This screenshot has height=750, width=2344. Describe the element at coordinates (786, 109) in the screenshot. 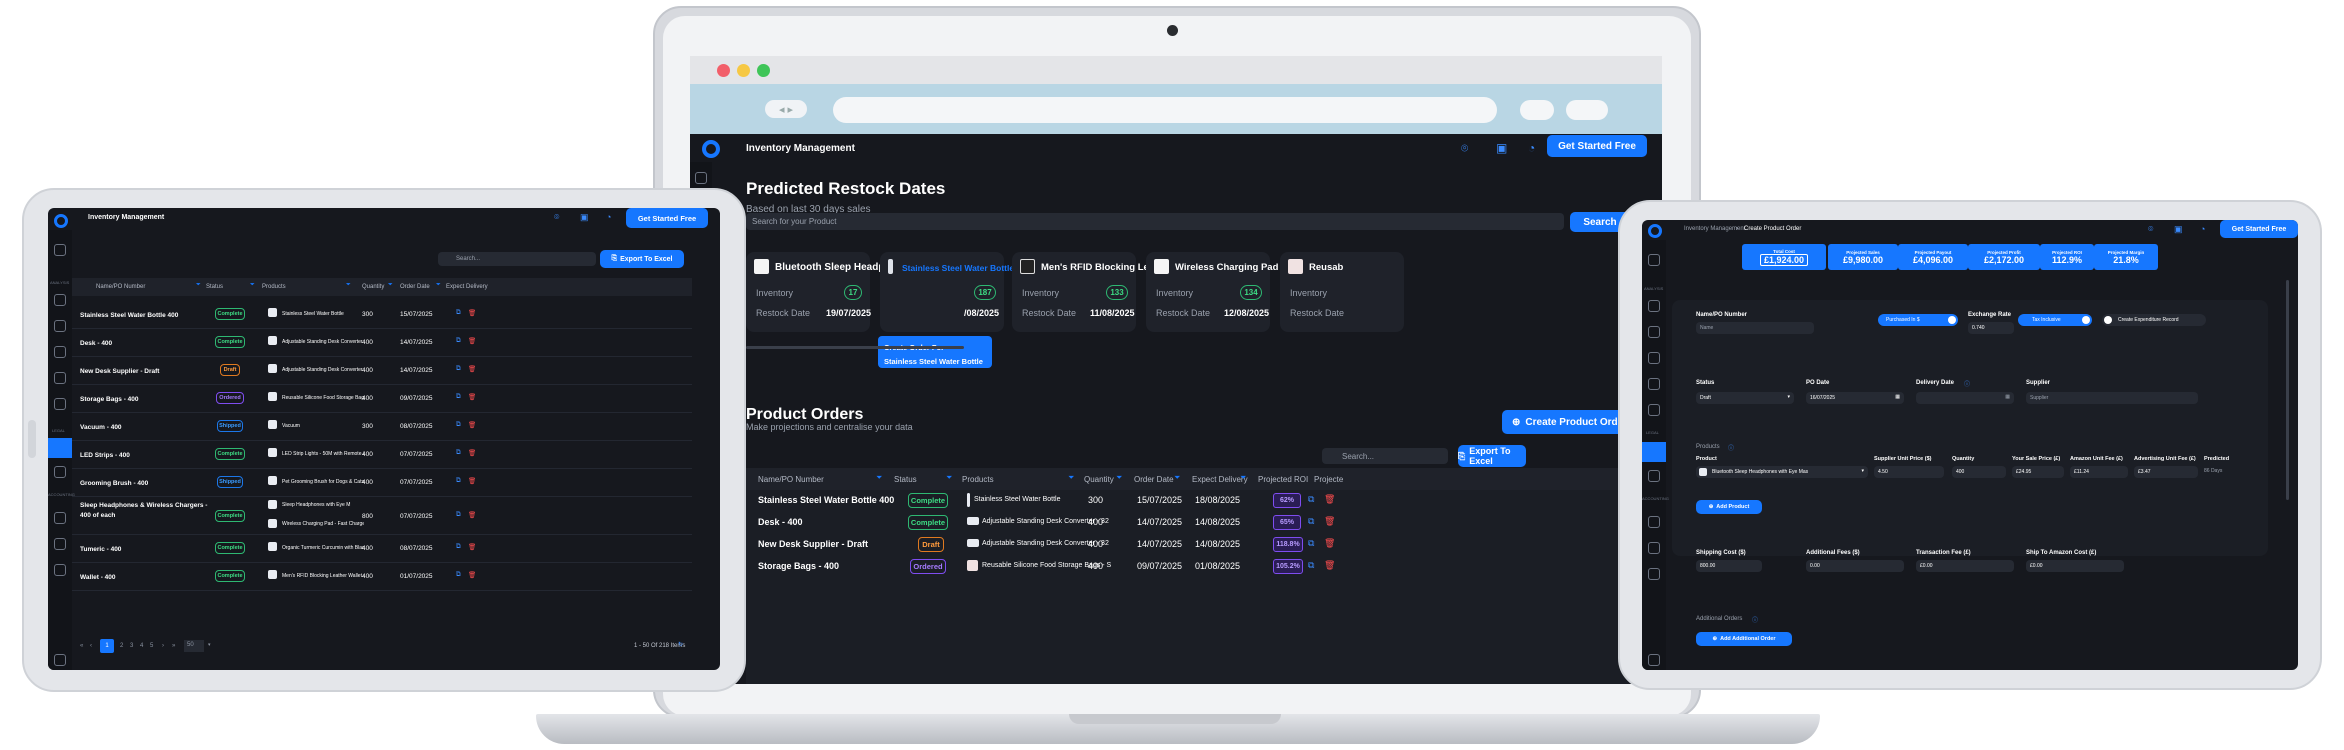

I see `nav-arrows-icon: ◂ ▸` at that location.